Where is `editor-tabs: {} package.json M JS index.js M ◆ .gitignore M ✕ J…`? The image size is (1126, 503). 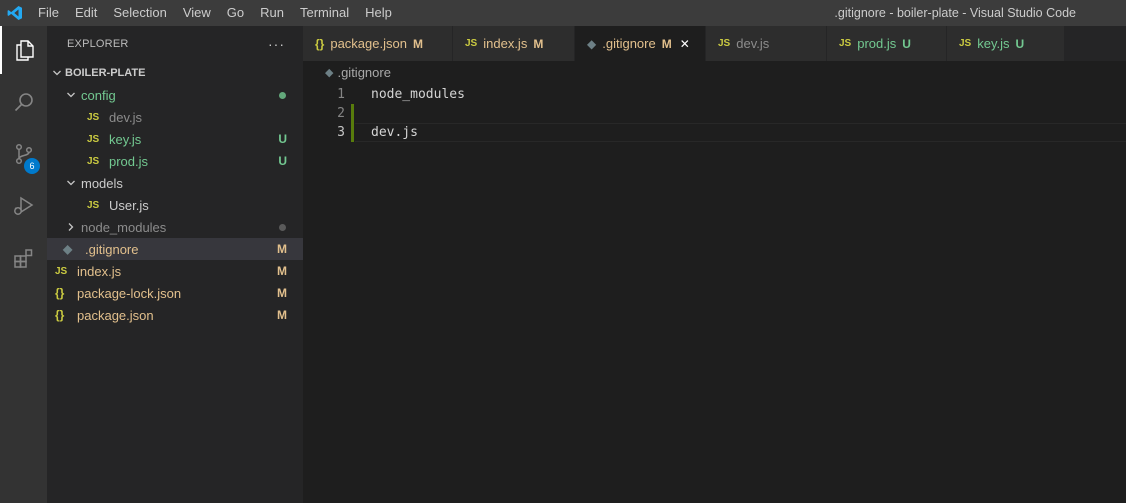 editor-tabs: {} package.json M JS index.js M ◆ .gitignore M ✕ J… is located at coordinates (714, 43).